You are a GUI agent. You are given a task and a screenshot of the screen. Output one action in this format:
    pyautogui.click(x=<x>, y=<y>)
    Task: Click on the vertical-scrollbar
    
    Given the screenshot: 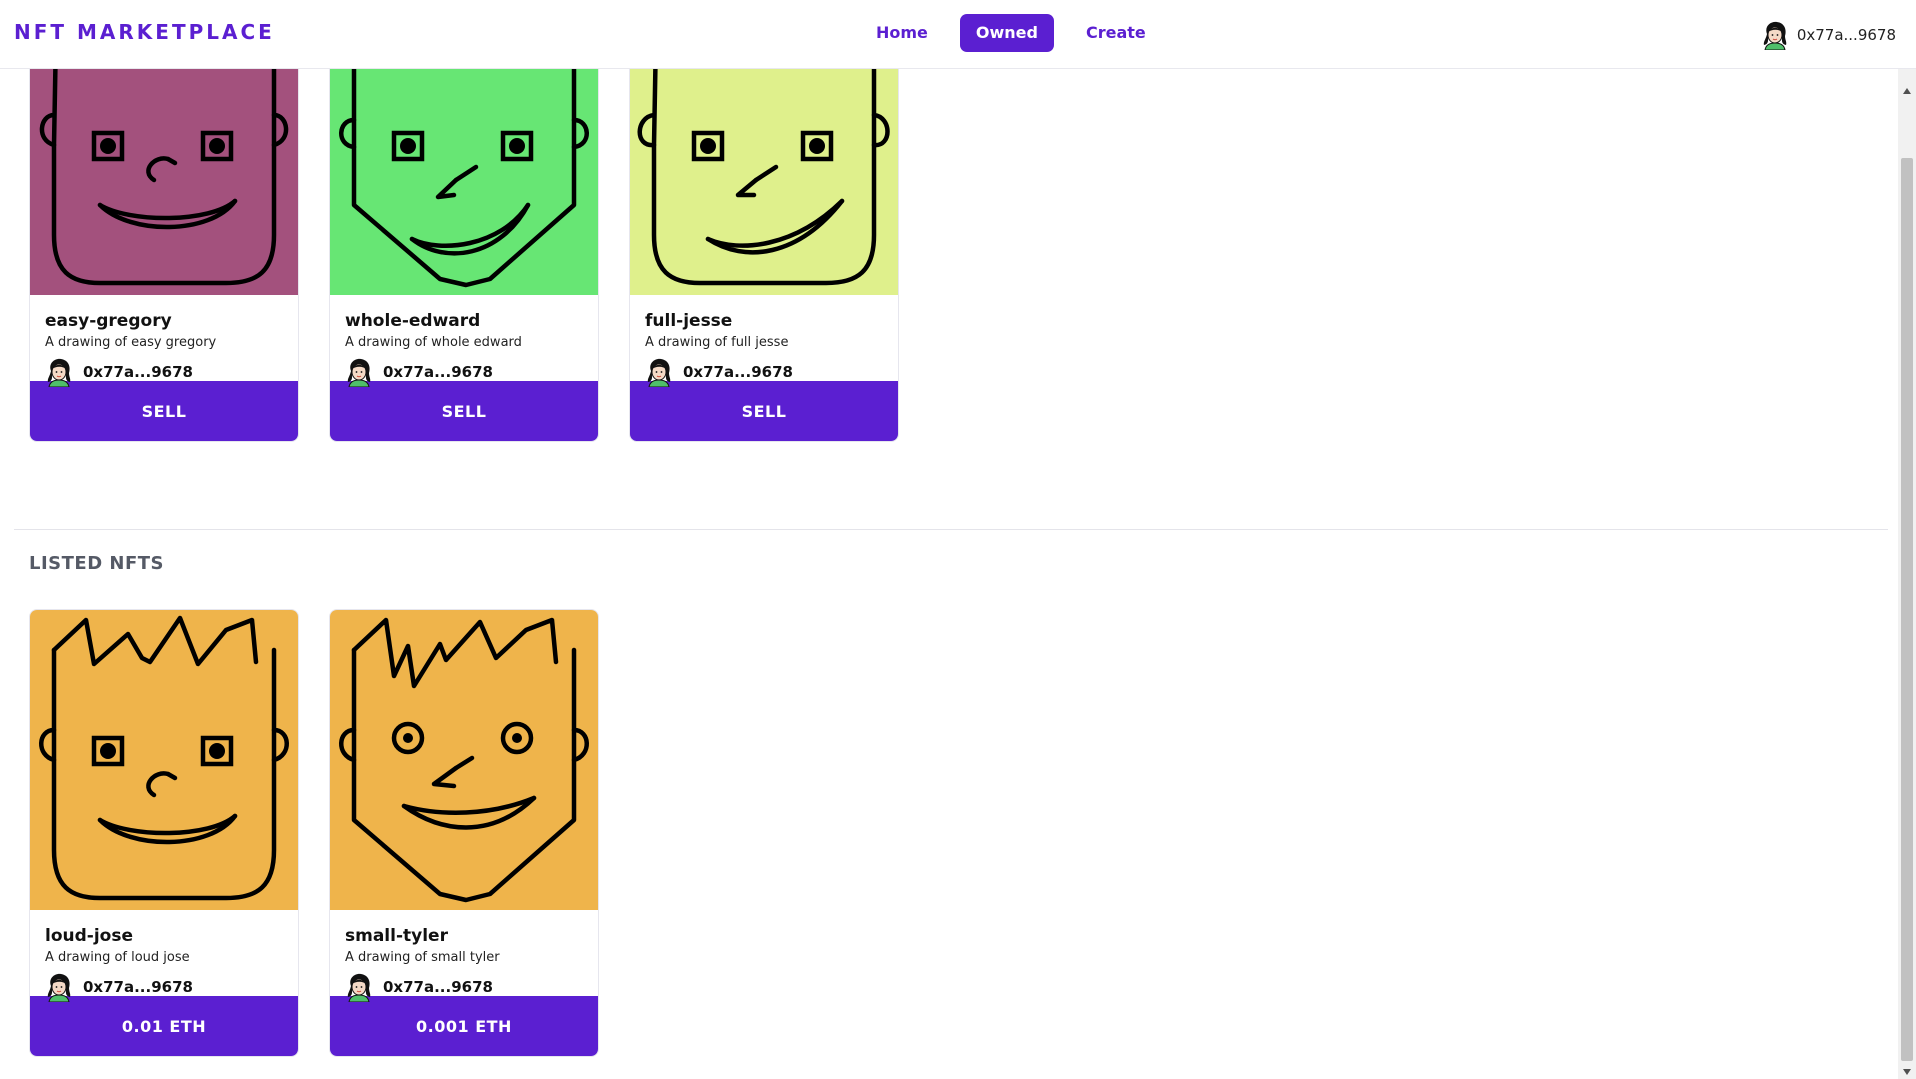 What is the action you would take?
    pyautogui.click(x=1907, y=573)
    